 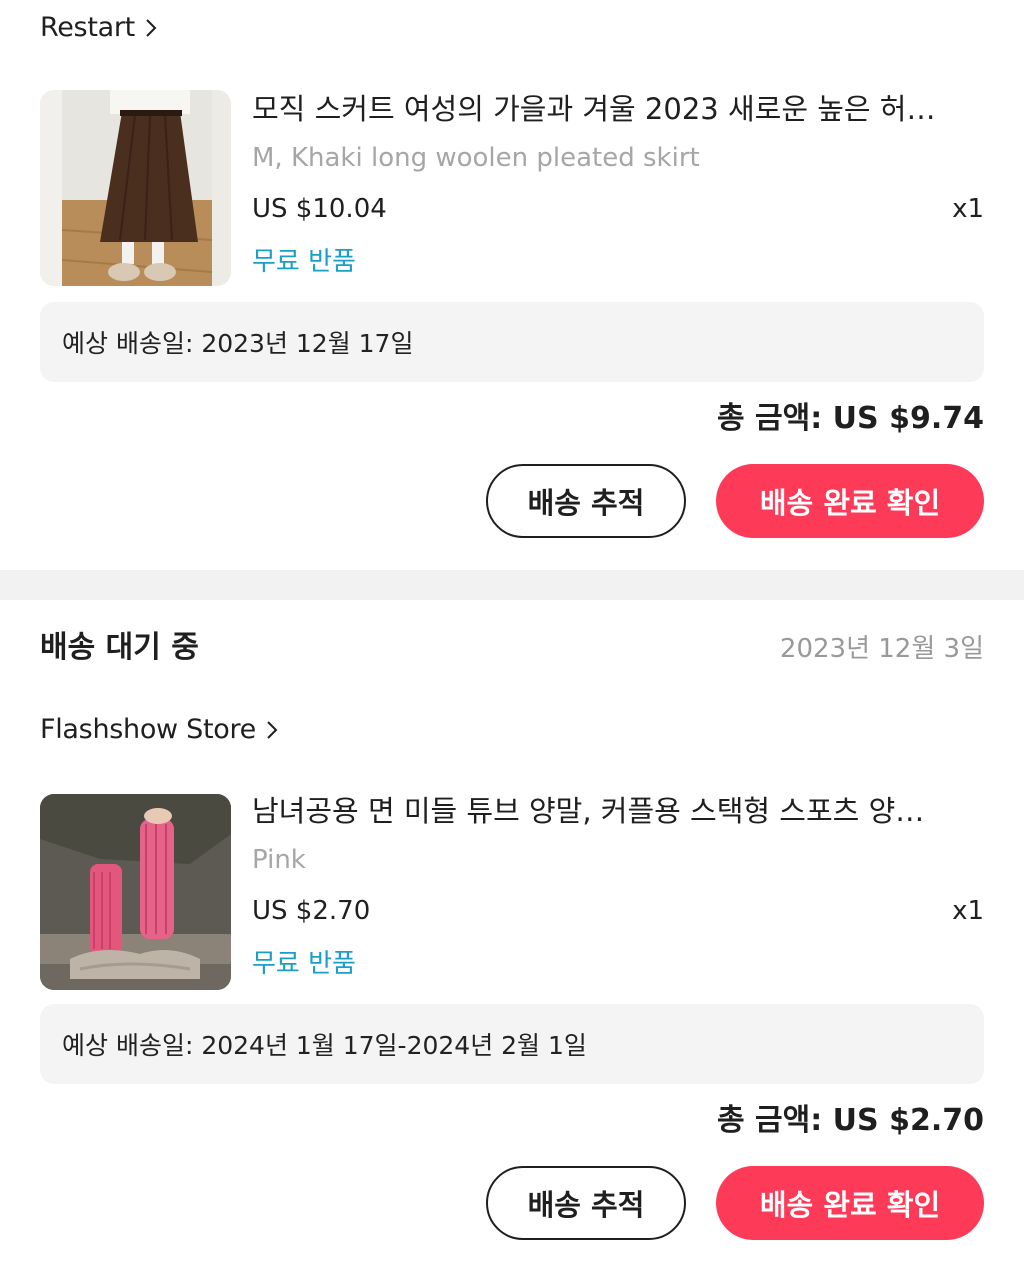 What do you see at coordinates (476, 158) in the screenshot?
I see `product-variant: M, Khaki long woolen pleated skirt` at bounding box center [476, 158].